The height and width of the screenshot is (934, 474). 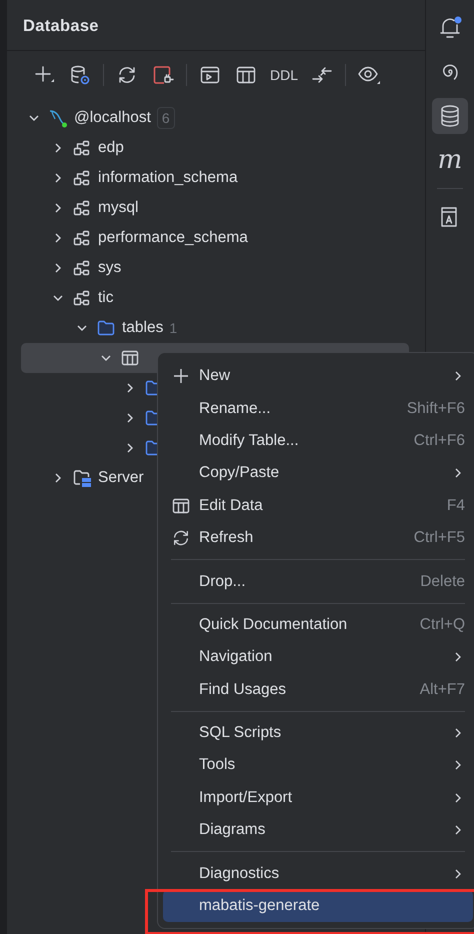 I want to click on shortcut-label: Delete, so click(x=442, y=581).